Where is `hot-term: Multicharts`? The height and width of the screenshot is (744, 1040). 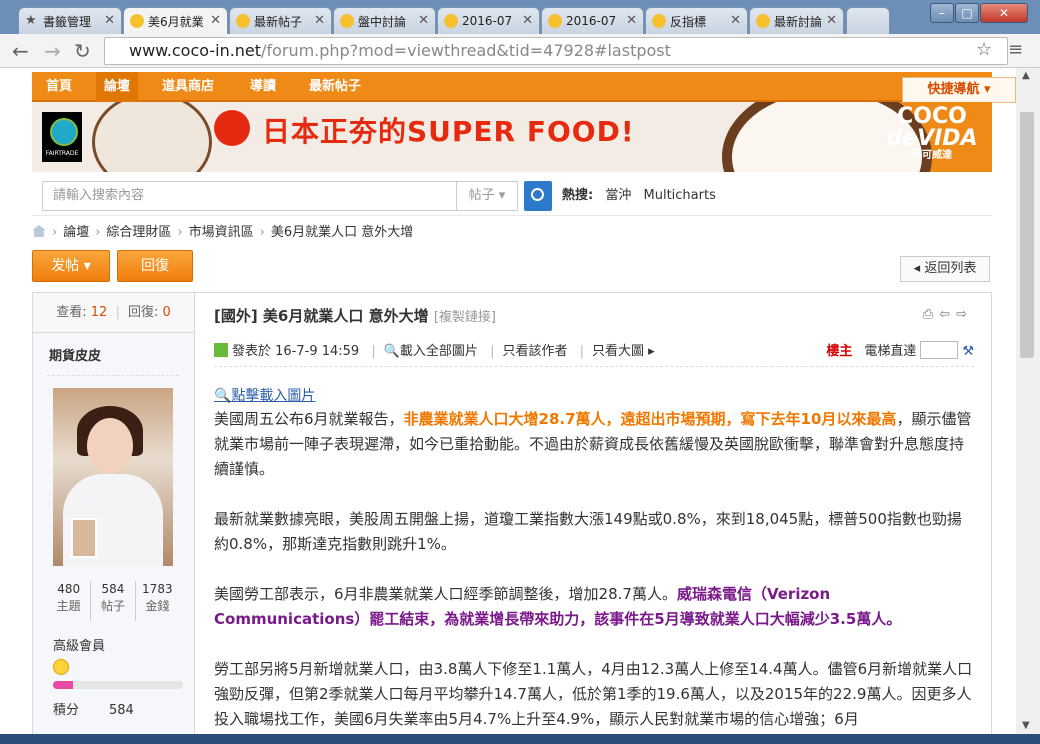
hot-term: Multicharts is located at coordinates (680, 195).